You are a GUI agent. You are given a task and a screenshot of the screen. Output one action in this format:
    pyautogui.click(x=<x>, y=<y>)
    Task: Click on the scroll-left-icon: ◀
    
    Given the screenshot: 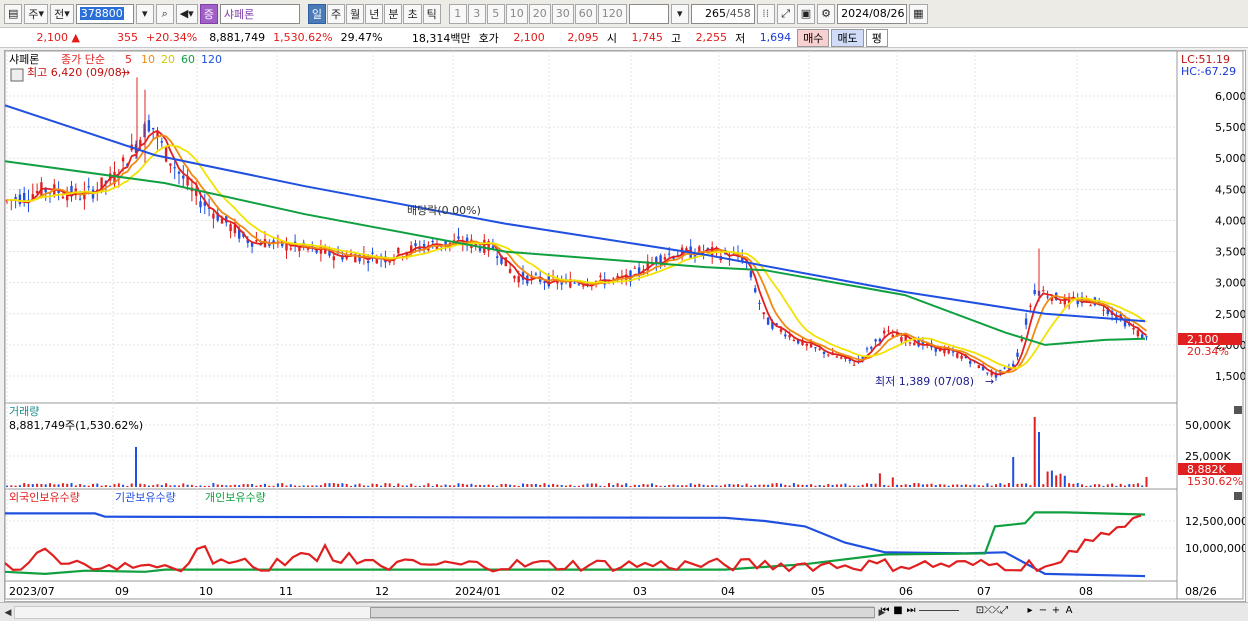 What is the action you would take?
    pyautogui.click(x=8, y=612)
    